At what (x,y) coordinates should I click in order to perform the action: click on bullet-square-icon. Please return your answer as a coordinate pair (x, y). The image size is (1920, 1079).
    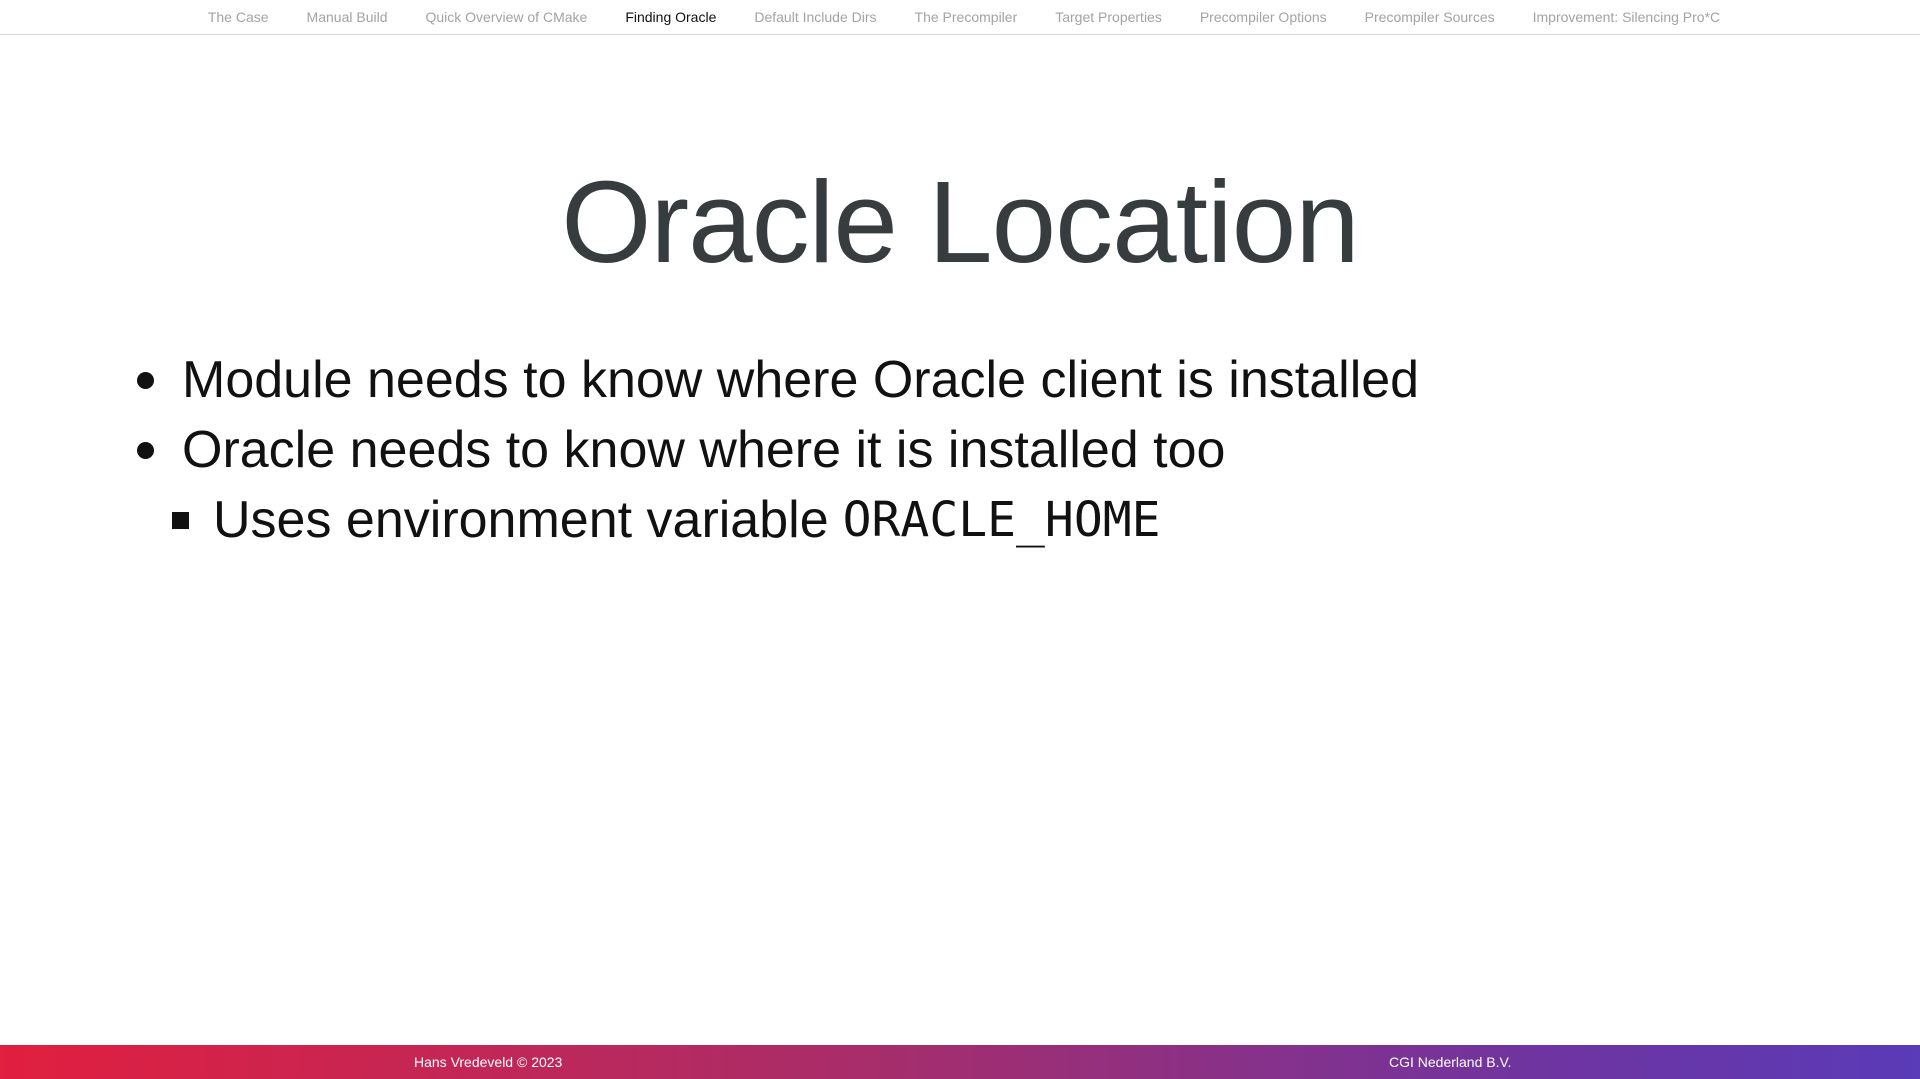
    Looking at the image, I should click on (180, 520).